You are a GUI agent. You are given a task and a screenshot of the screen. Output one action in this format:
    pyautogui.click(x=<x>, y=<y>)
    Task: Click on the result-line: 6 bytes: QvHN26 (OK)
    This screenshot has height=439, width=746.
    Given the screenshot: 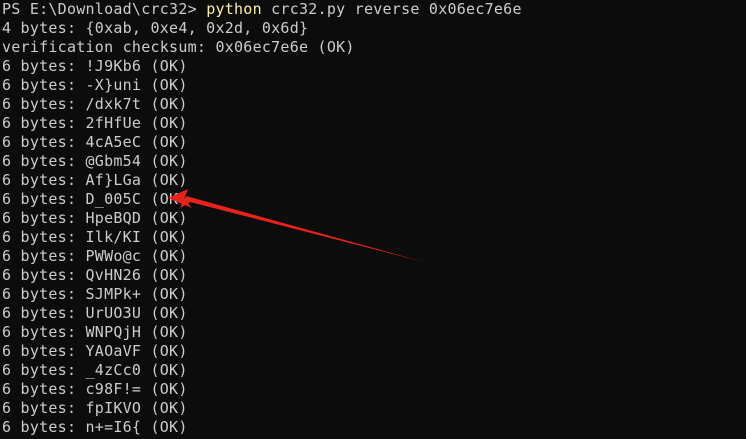 What is the action you would take?
    pyautogui.click(x=95, y=275)
    